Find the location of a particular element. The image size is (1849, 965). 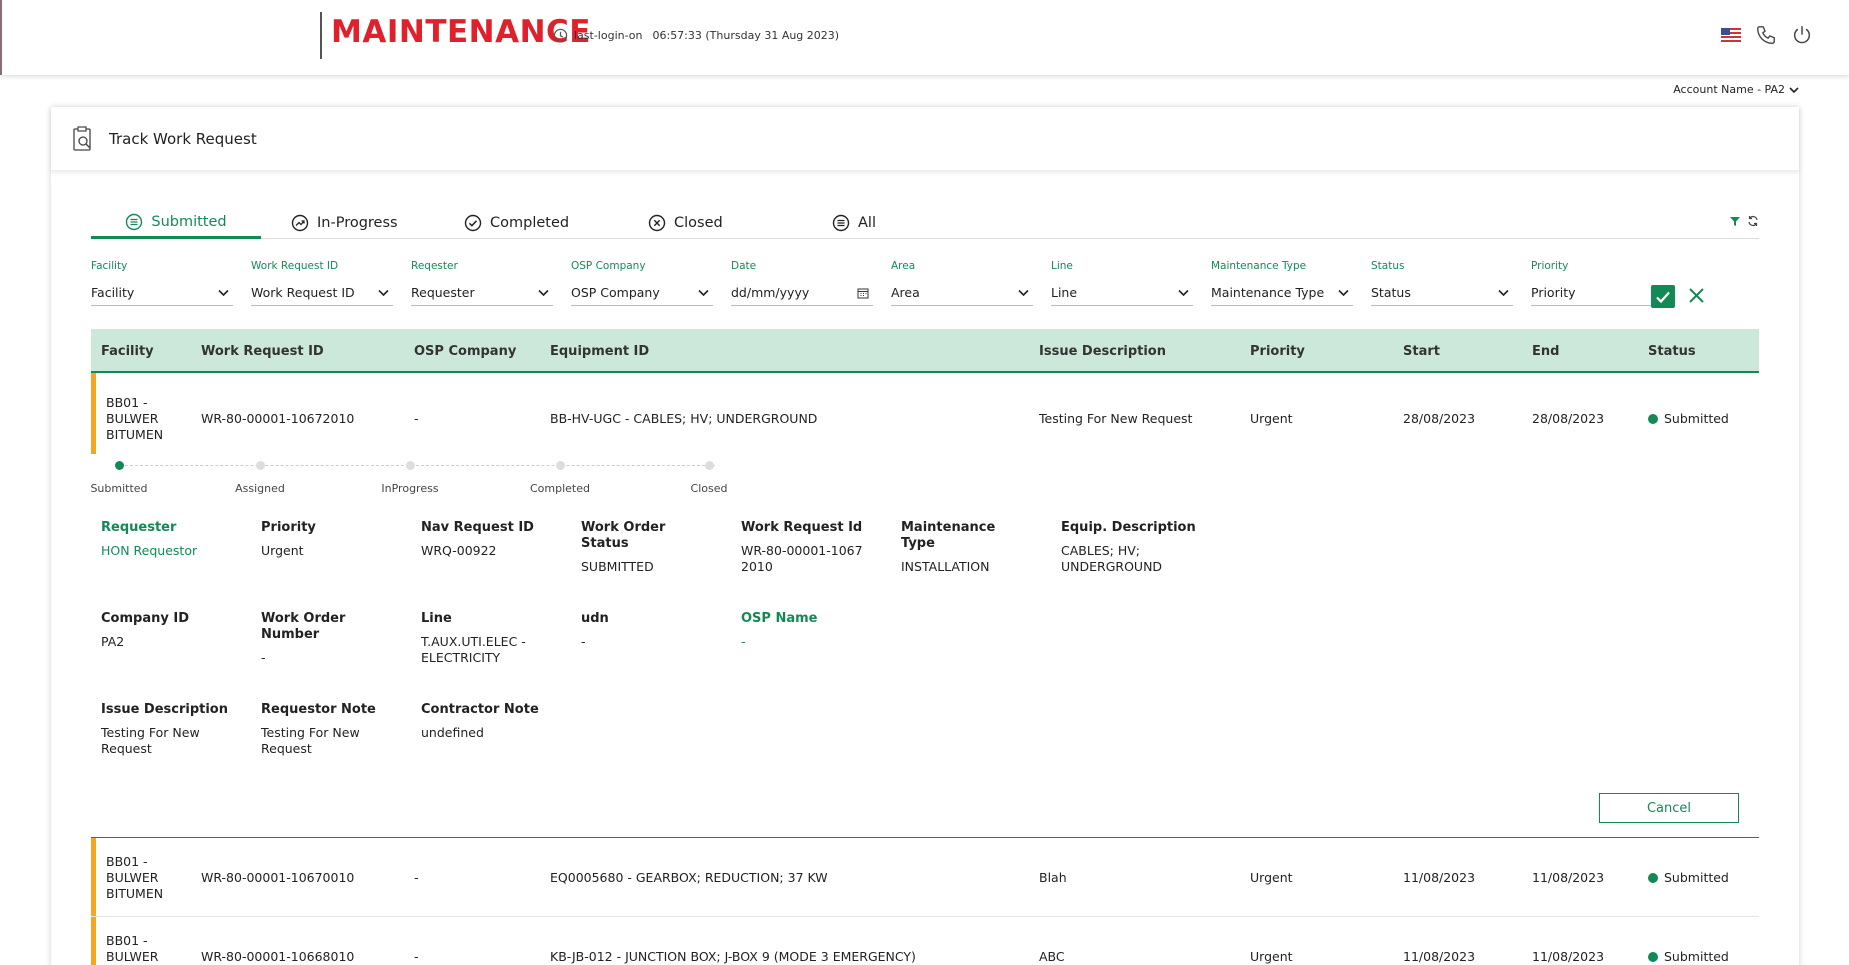

detail-label: Requester is located at coordinates (139, 527).